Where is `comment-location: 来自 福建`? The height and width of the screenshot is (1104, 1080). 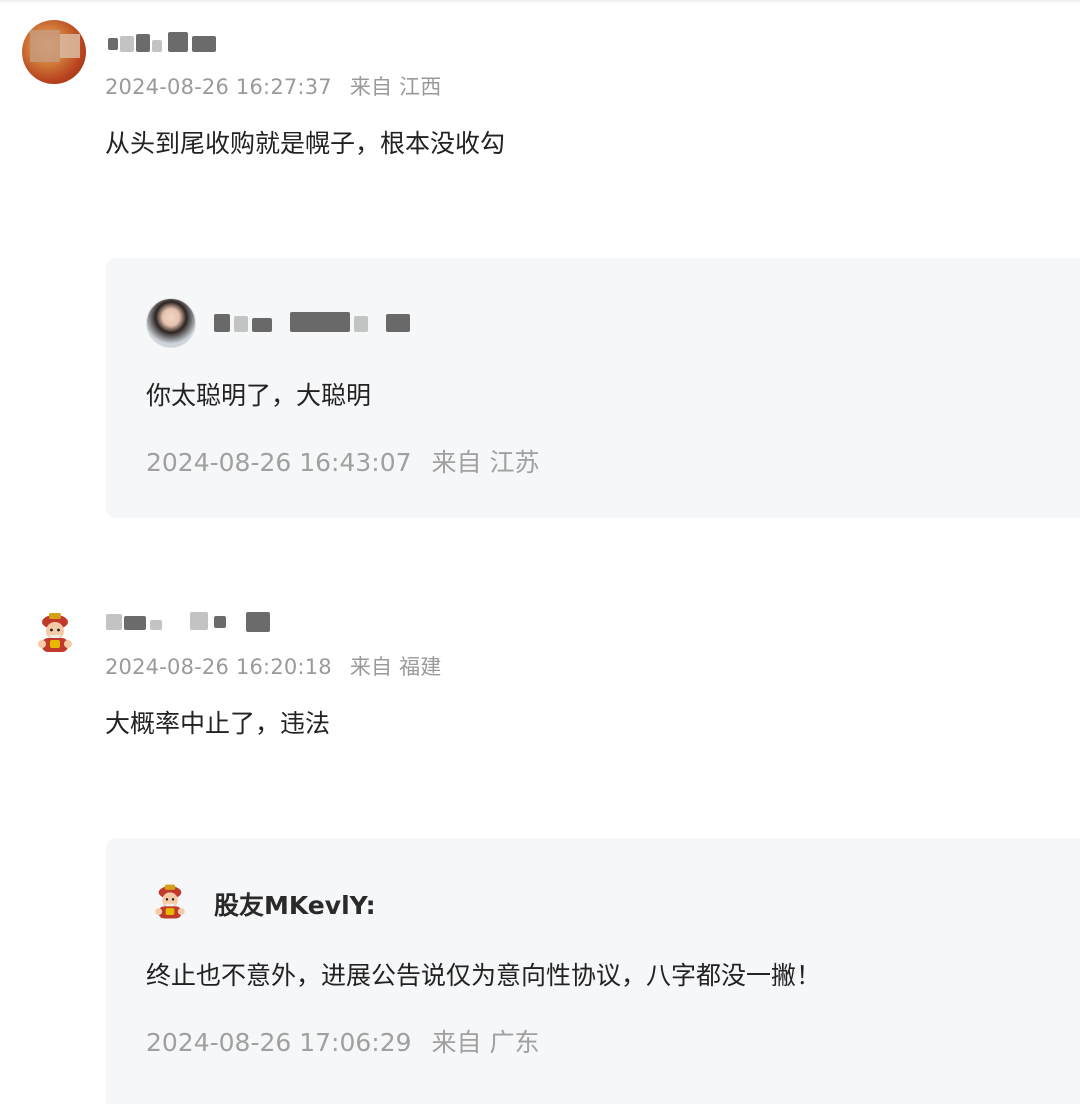 comment-location: 来自 福建 is located at coordinates (395, 667).